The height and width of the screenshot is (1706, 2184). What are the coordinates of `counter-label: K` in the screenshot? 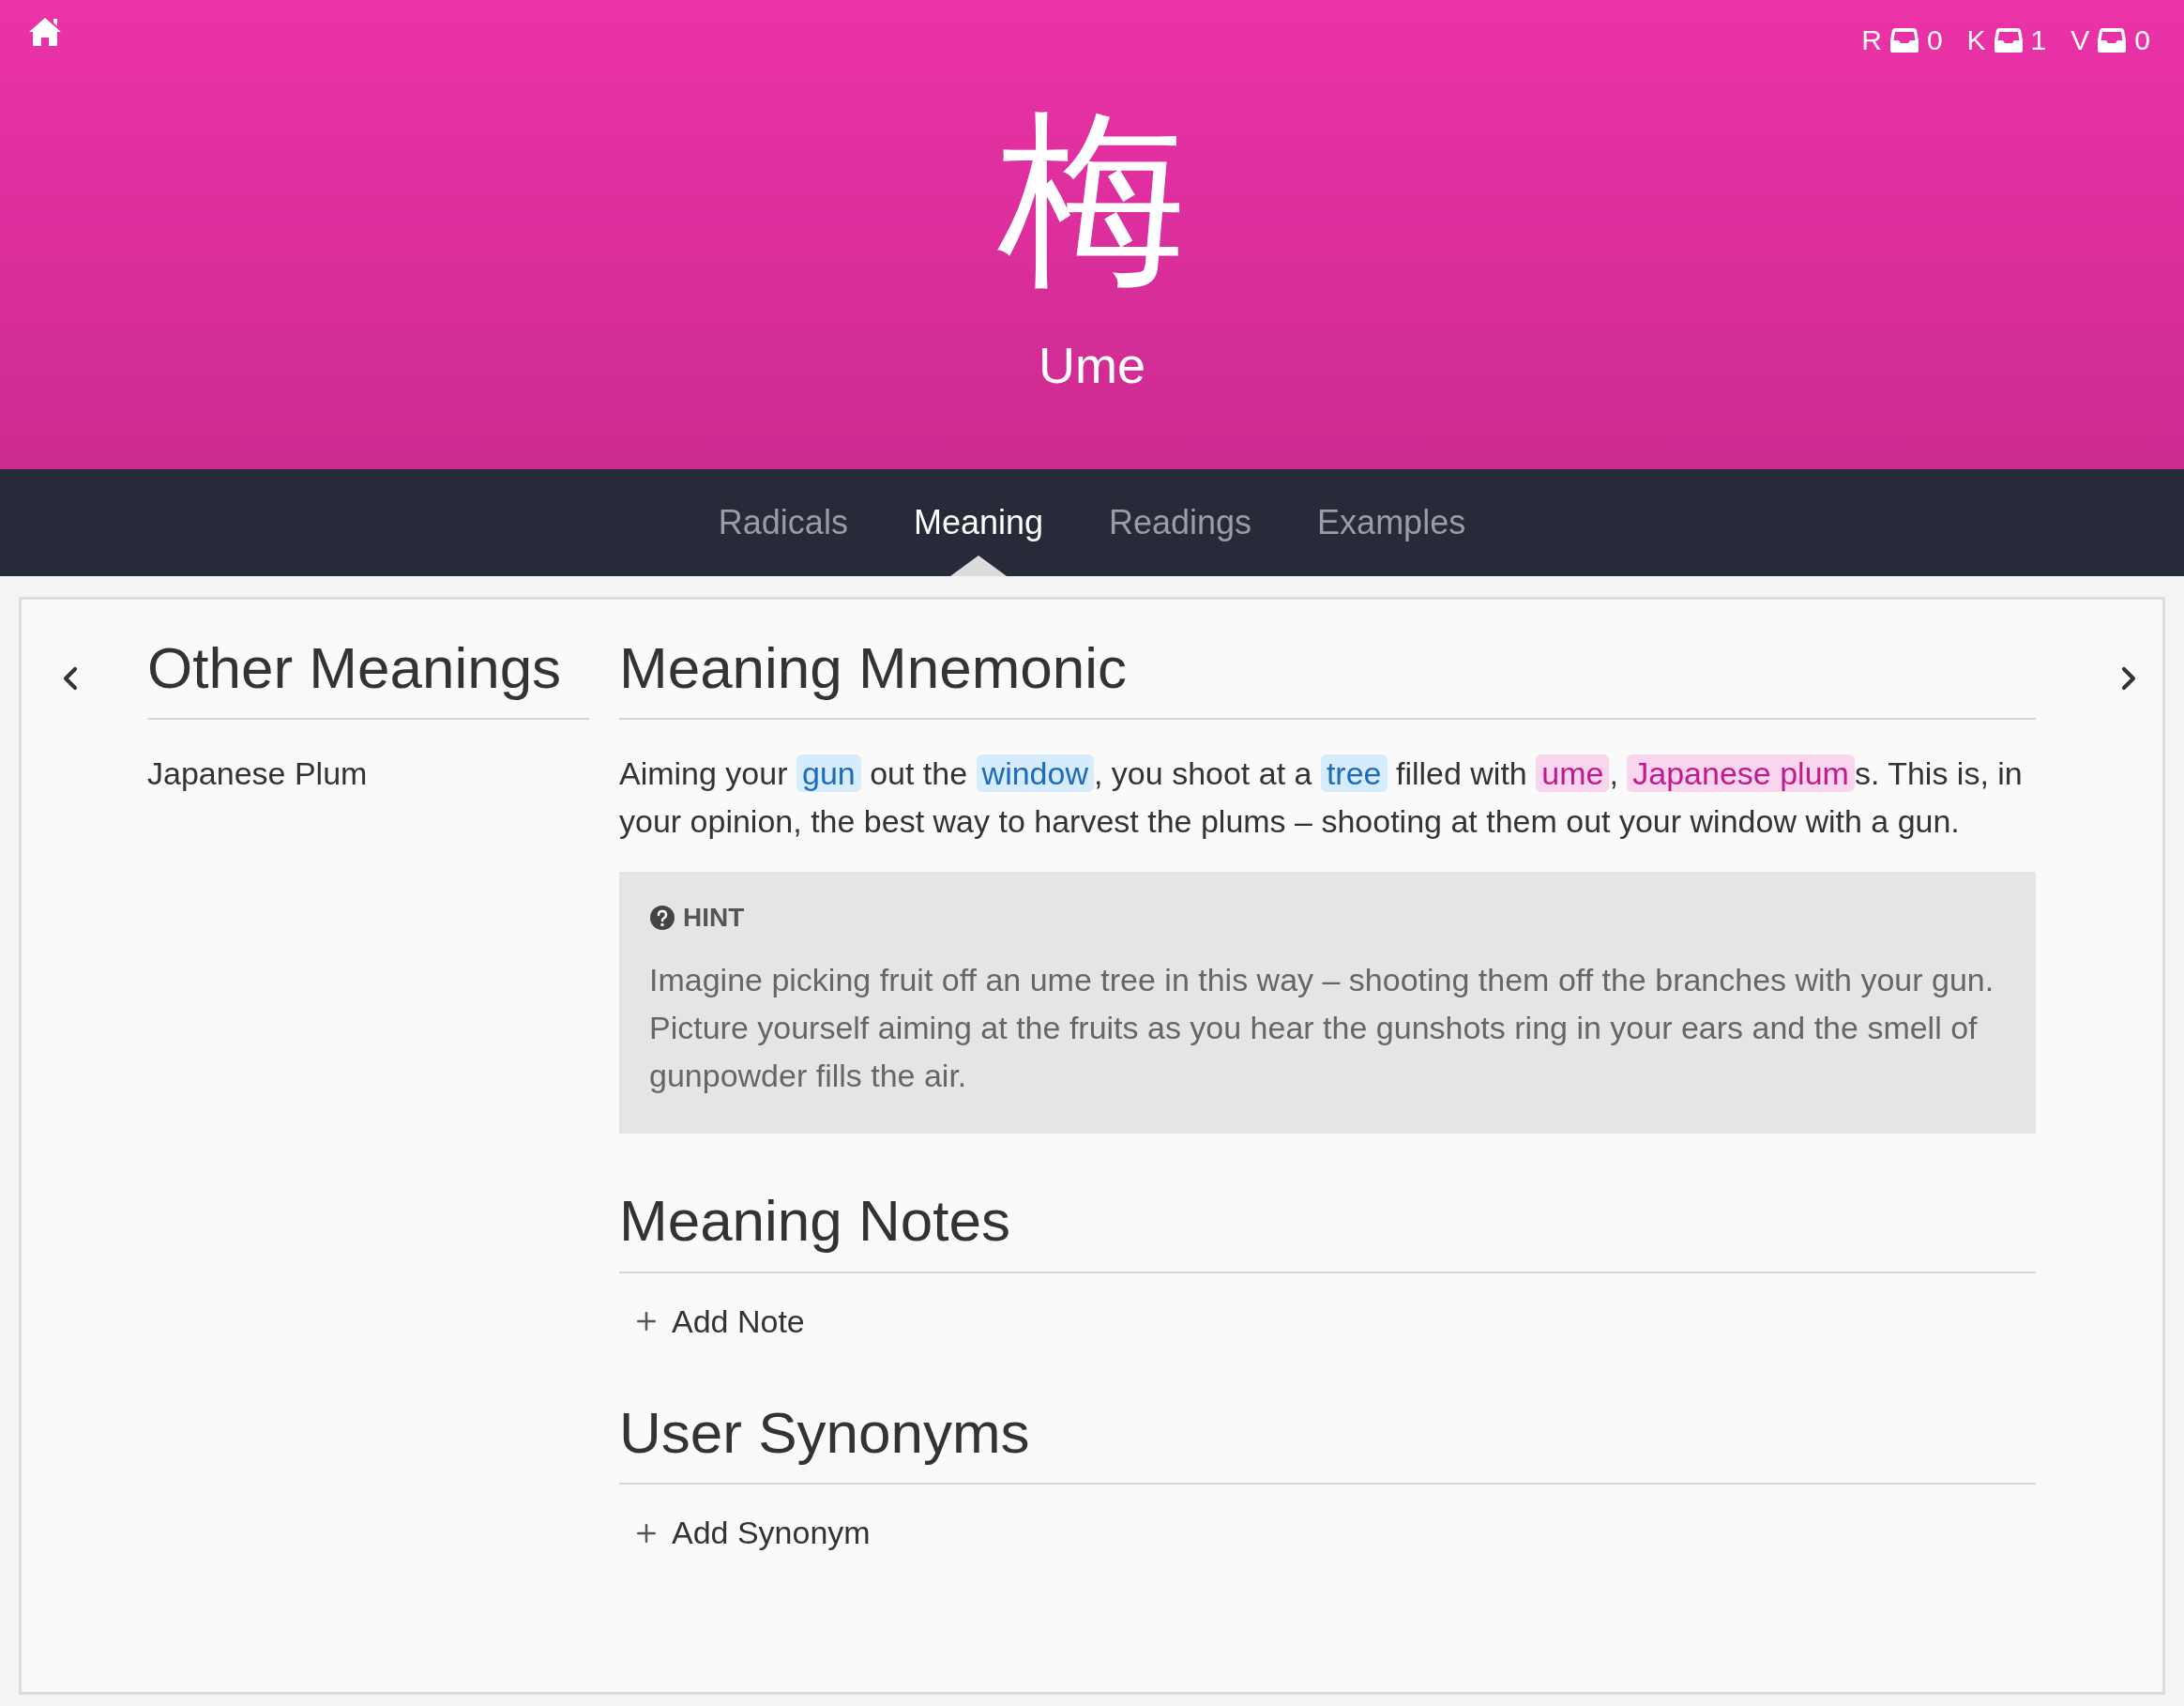 It's located at (1976, 40).